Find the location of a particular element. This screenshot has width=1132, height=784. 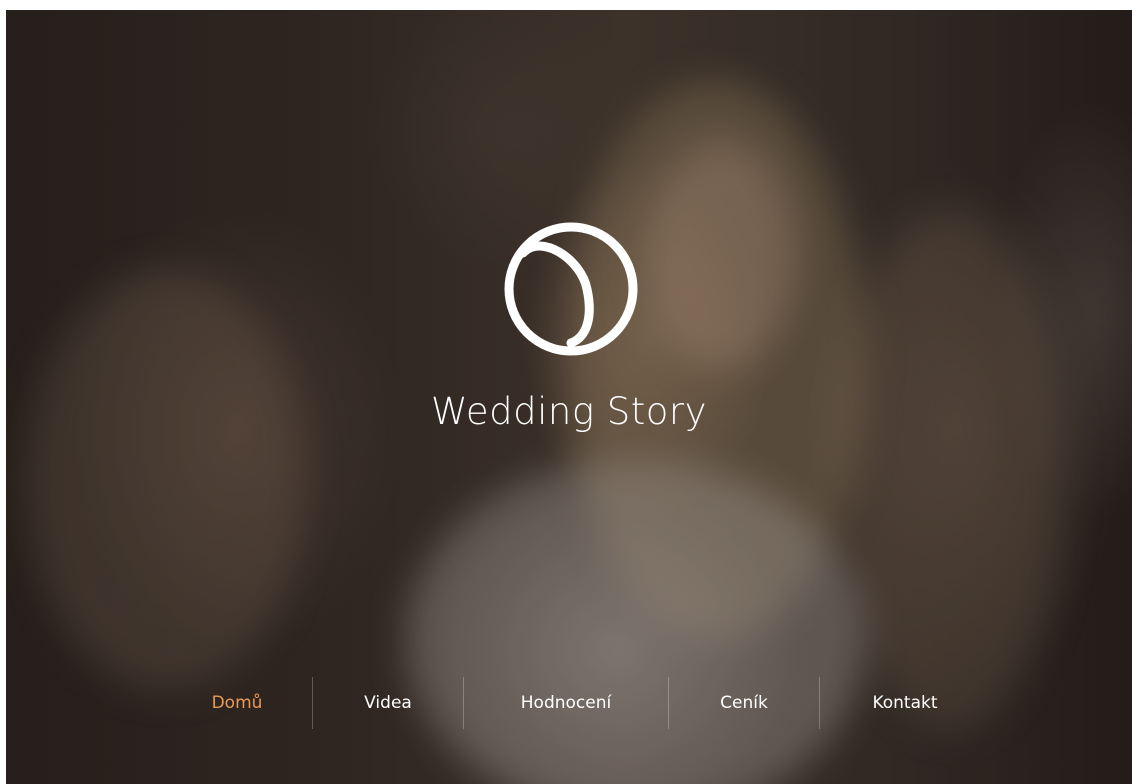

nav-item-domu: Domů is located at coordinates (237, 703).